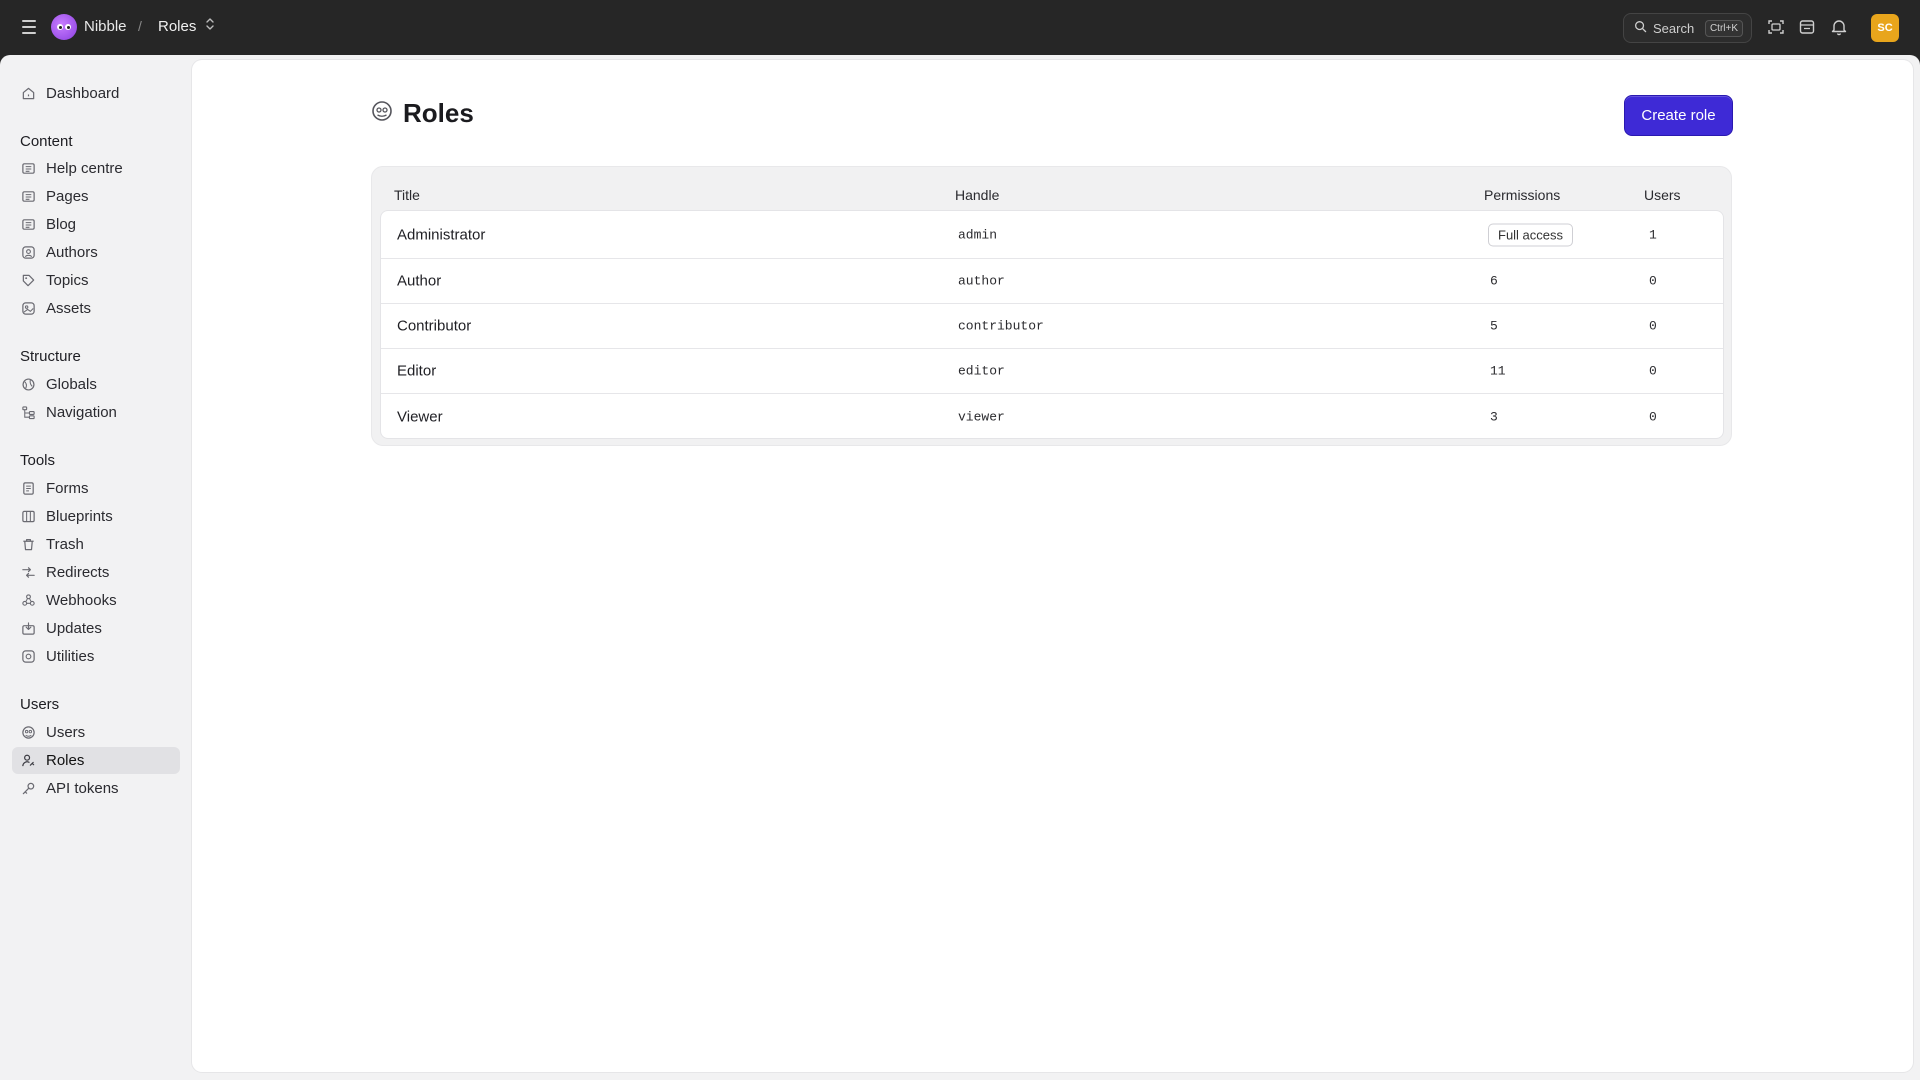  What do you see at coordinates (1531, 234) in the screenshot?
I see `permissions-badge: Full access` at bounding box center [1531, 234].